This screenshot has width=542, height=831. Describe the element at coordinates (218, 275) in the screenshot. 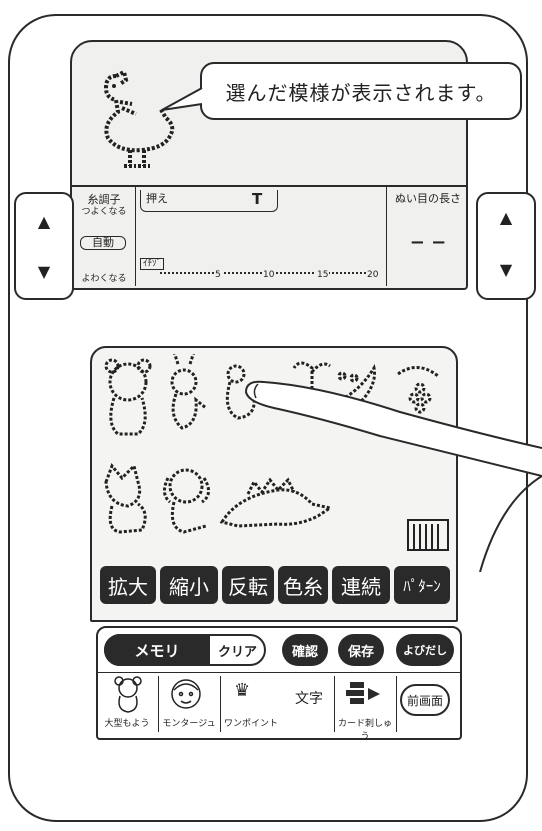

I see `scale-mark-5: 5` at that location.